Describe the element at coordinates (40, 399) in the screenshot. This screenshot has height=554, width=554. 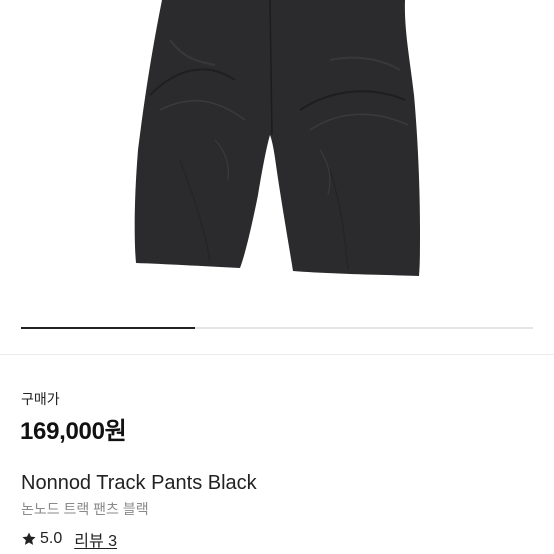
I see `price-label: 구매가` at that location.